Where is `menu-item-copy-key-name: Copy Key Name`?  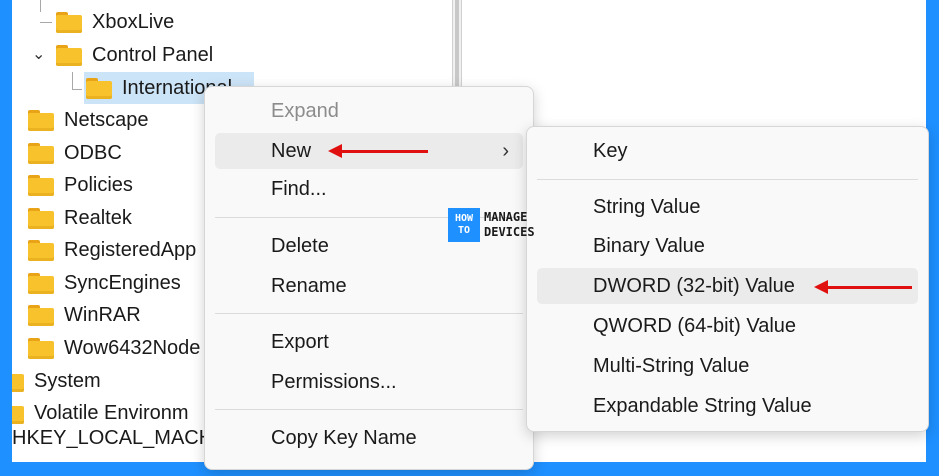
menu-item-copy-key-name: Copy Key Name is located at coordinates (369, 438).